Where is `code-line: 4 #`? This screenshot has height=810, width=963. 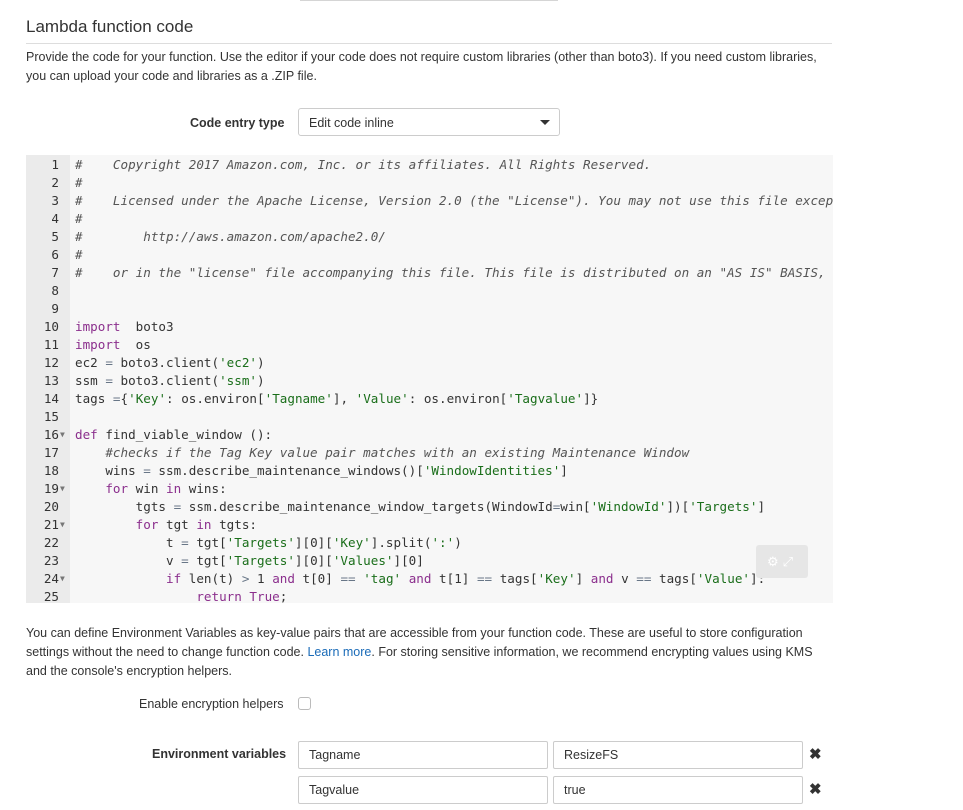 code-line: 4 # is located at coordinates (429, 219).